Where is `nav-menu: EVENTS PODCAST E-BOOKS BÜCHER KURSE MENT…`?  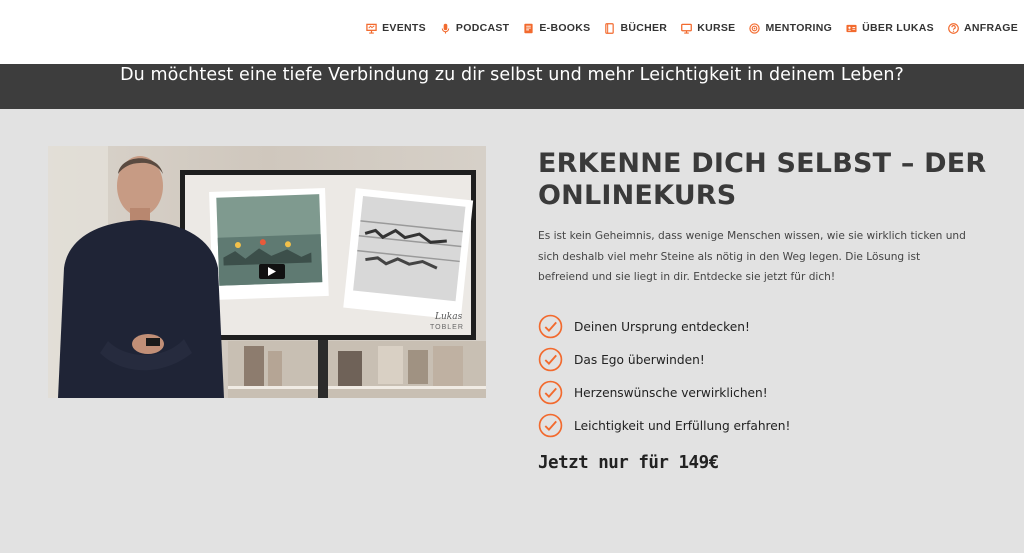
nav-menu: EVENTS PODCAST E-BOOKS BÜCHER KURSE MENT… is located at coordinates (692, 28).